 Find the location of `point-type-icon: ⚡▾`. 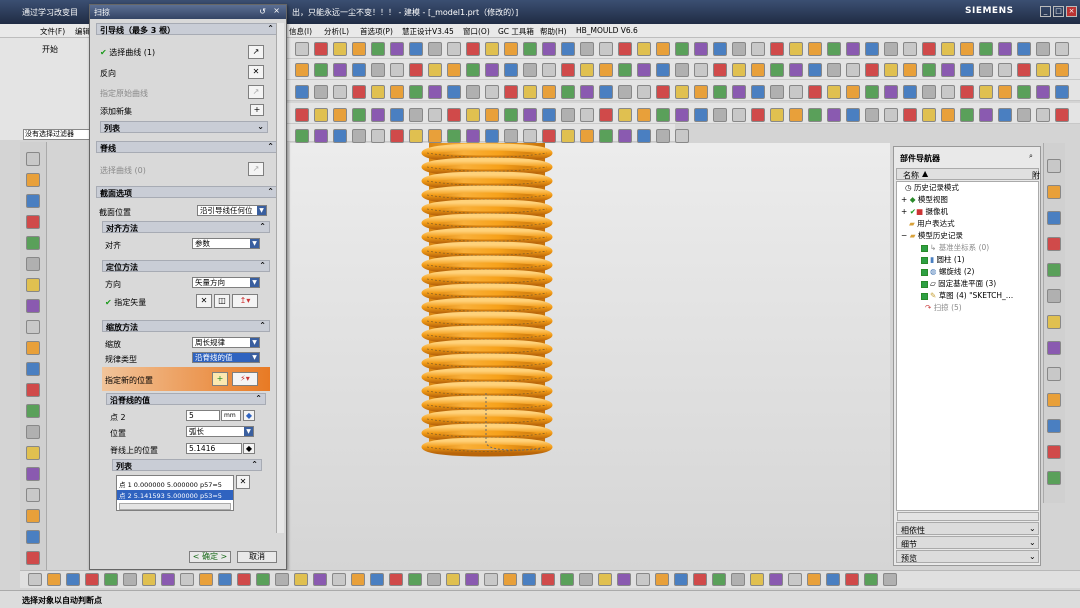

point-type-icon: ⚡▾ is located at coordinates (245, 379).